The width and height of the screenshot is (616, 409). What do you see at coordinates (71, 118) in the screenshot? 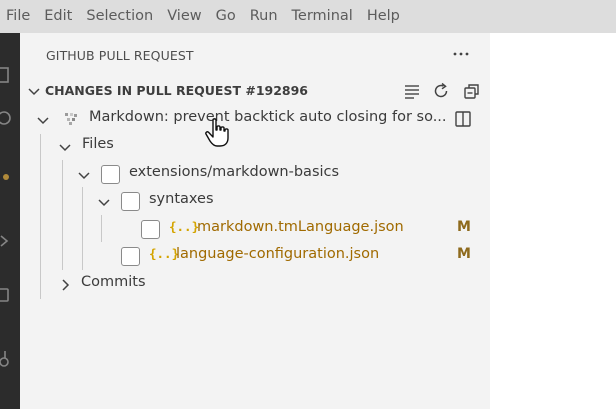
I see `author-avatar-icon` at bounding box center [71, 118].